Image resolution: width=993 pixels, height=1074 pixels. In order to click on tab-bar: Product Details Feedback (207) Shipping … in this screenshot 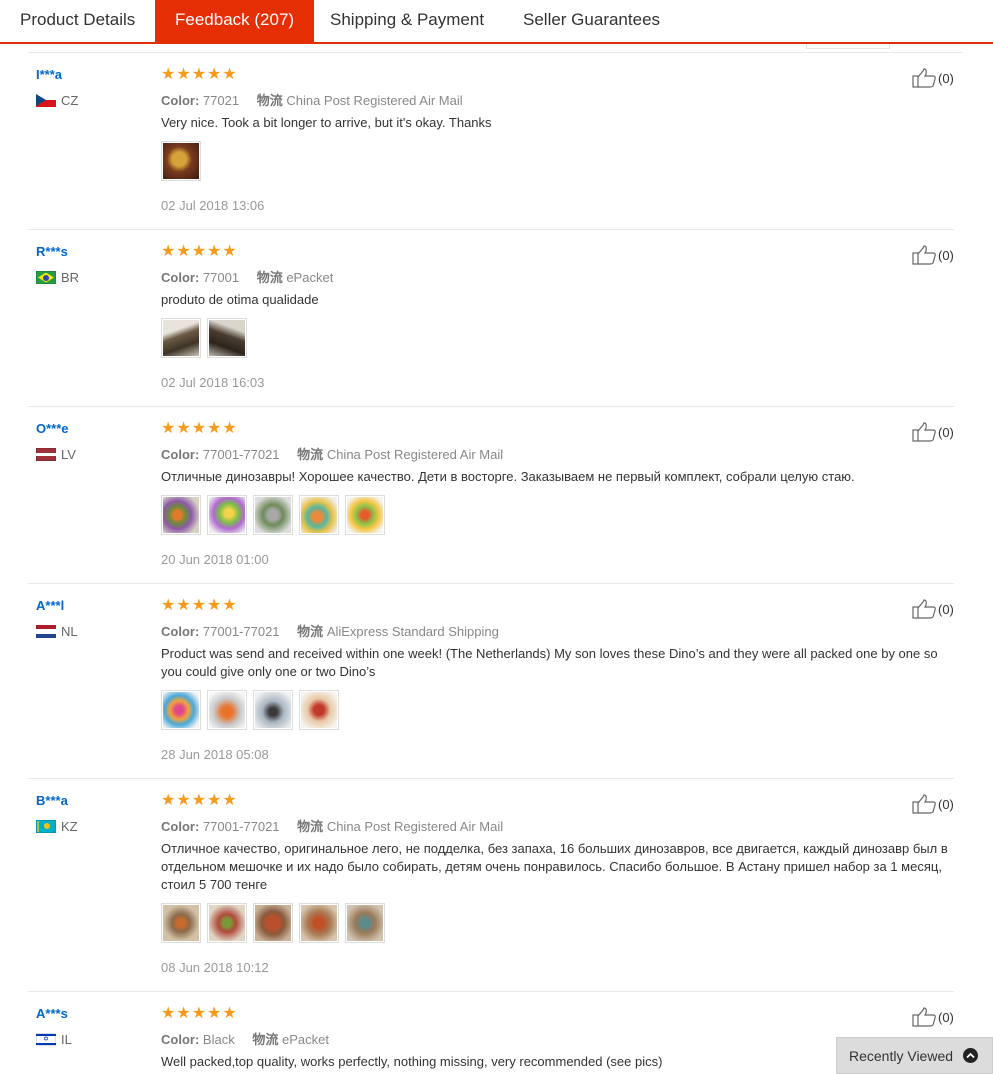, I will do `click(496, 22)`.